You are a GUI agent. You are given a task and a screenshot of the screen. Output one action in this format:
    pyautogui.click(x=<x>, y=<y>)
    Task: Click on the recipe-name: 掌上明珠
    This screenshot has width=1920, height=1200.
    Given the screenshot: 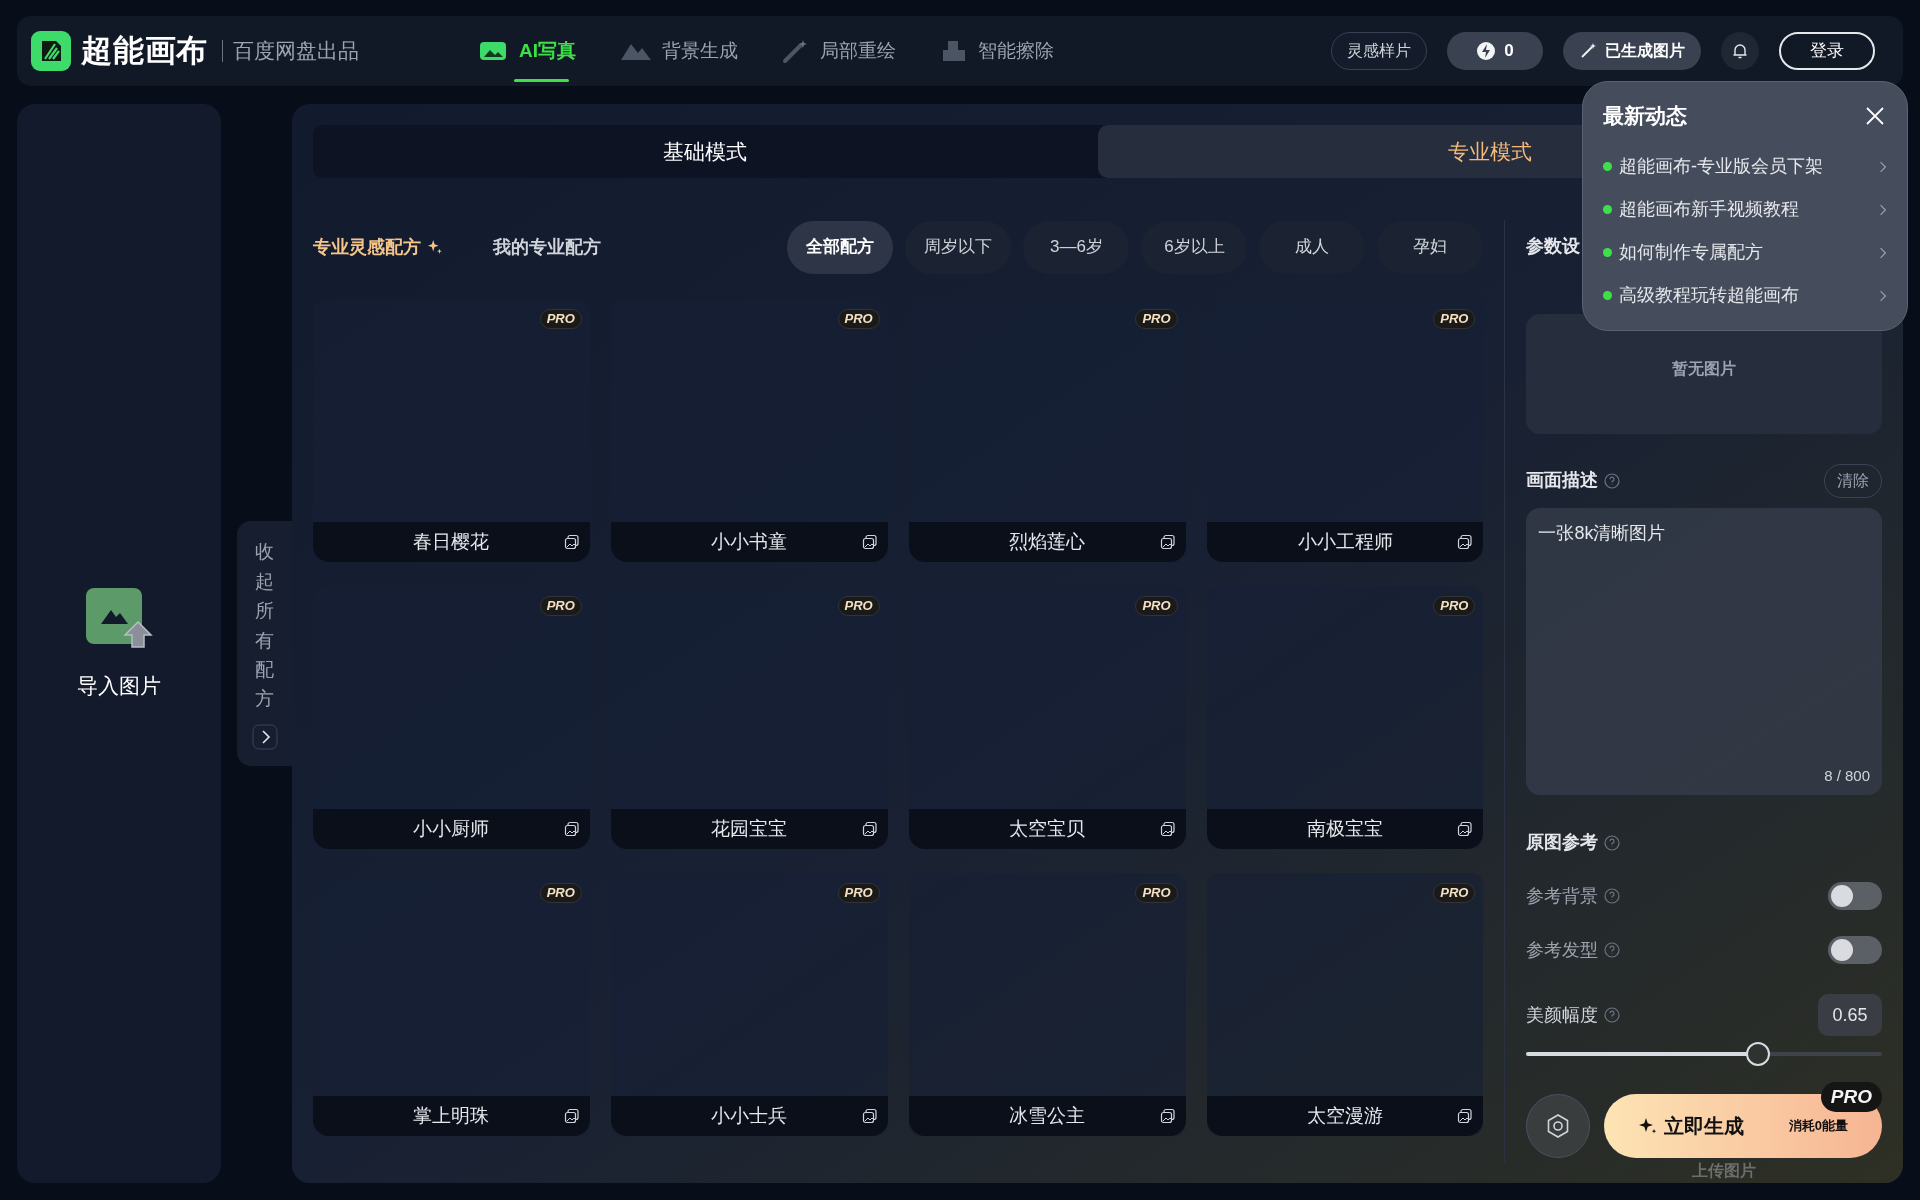 What is the action you would take?
    pyautogui.click(x=451, y=1115)
    